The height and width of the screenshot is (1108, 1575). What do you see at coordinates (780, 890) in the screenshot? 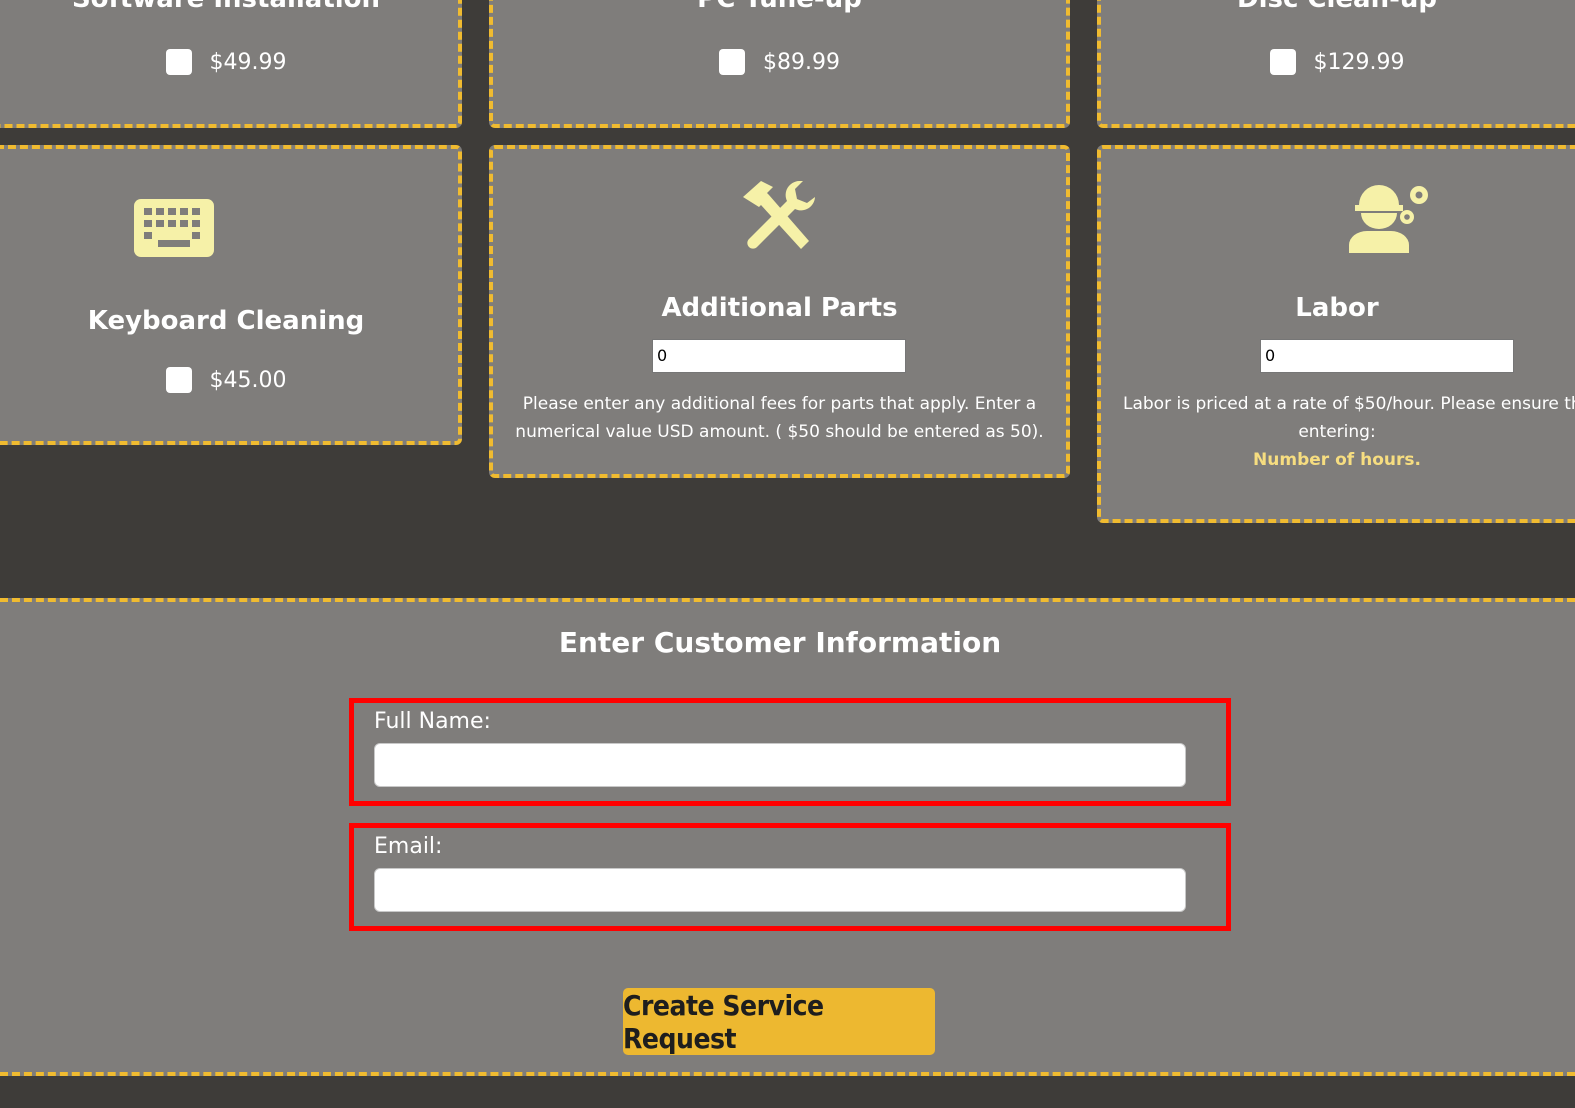
I see `email-input` at bounding box center [780, 890].